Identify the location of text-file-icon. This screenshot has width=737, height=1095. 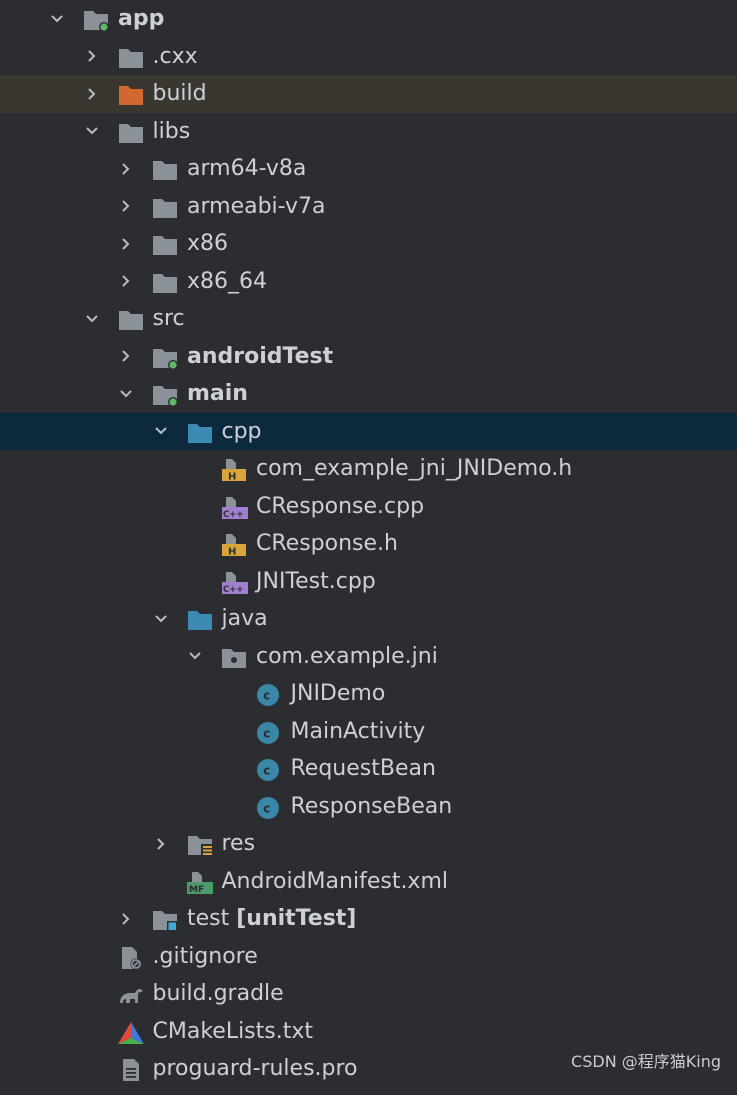
(131, 1069).